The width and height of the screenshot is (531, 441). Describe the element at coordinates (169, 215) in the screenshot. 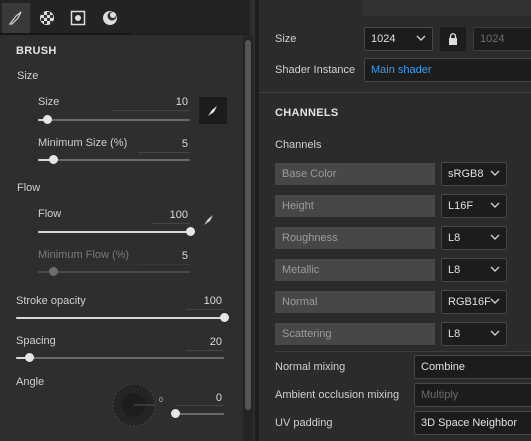

I see `flow-value: 100` at that location.